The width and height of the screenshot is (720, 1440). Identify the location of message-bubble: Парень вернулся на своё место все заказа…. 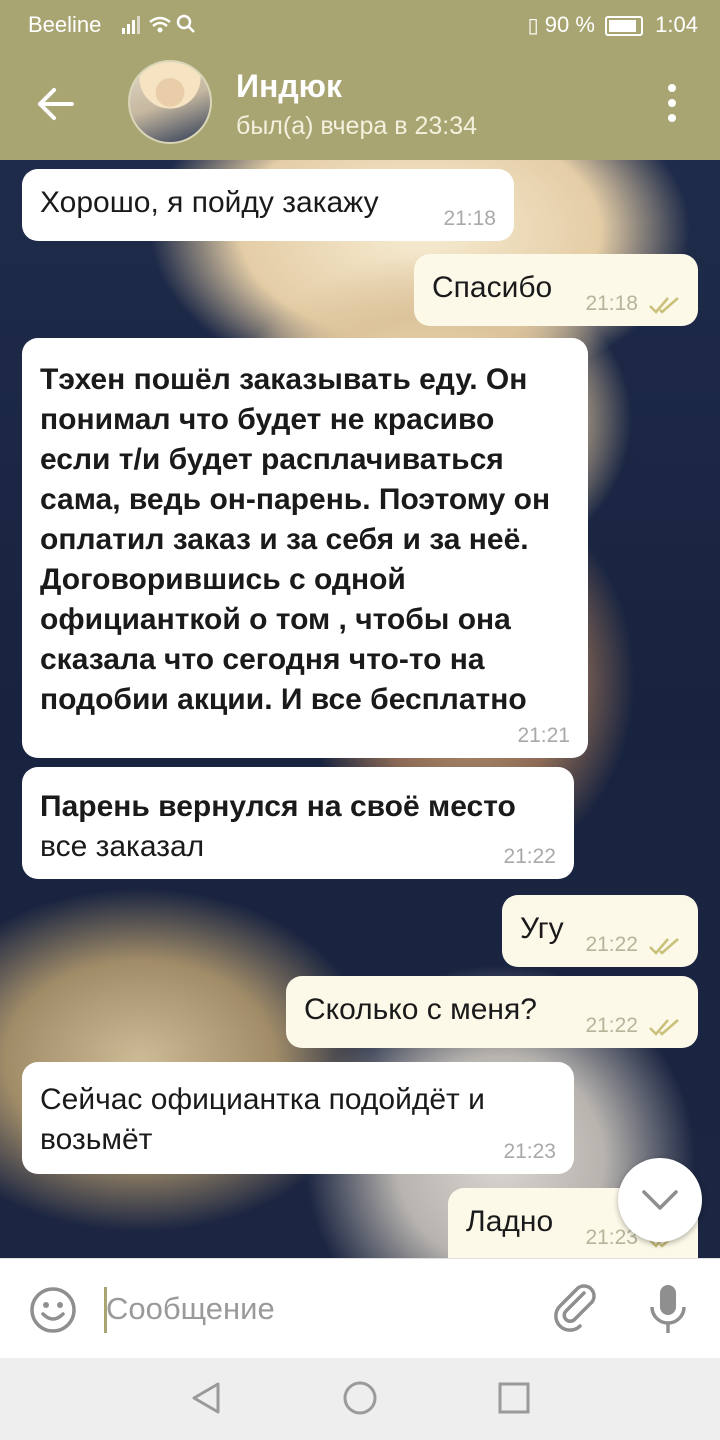
(298, 823).